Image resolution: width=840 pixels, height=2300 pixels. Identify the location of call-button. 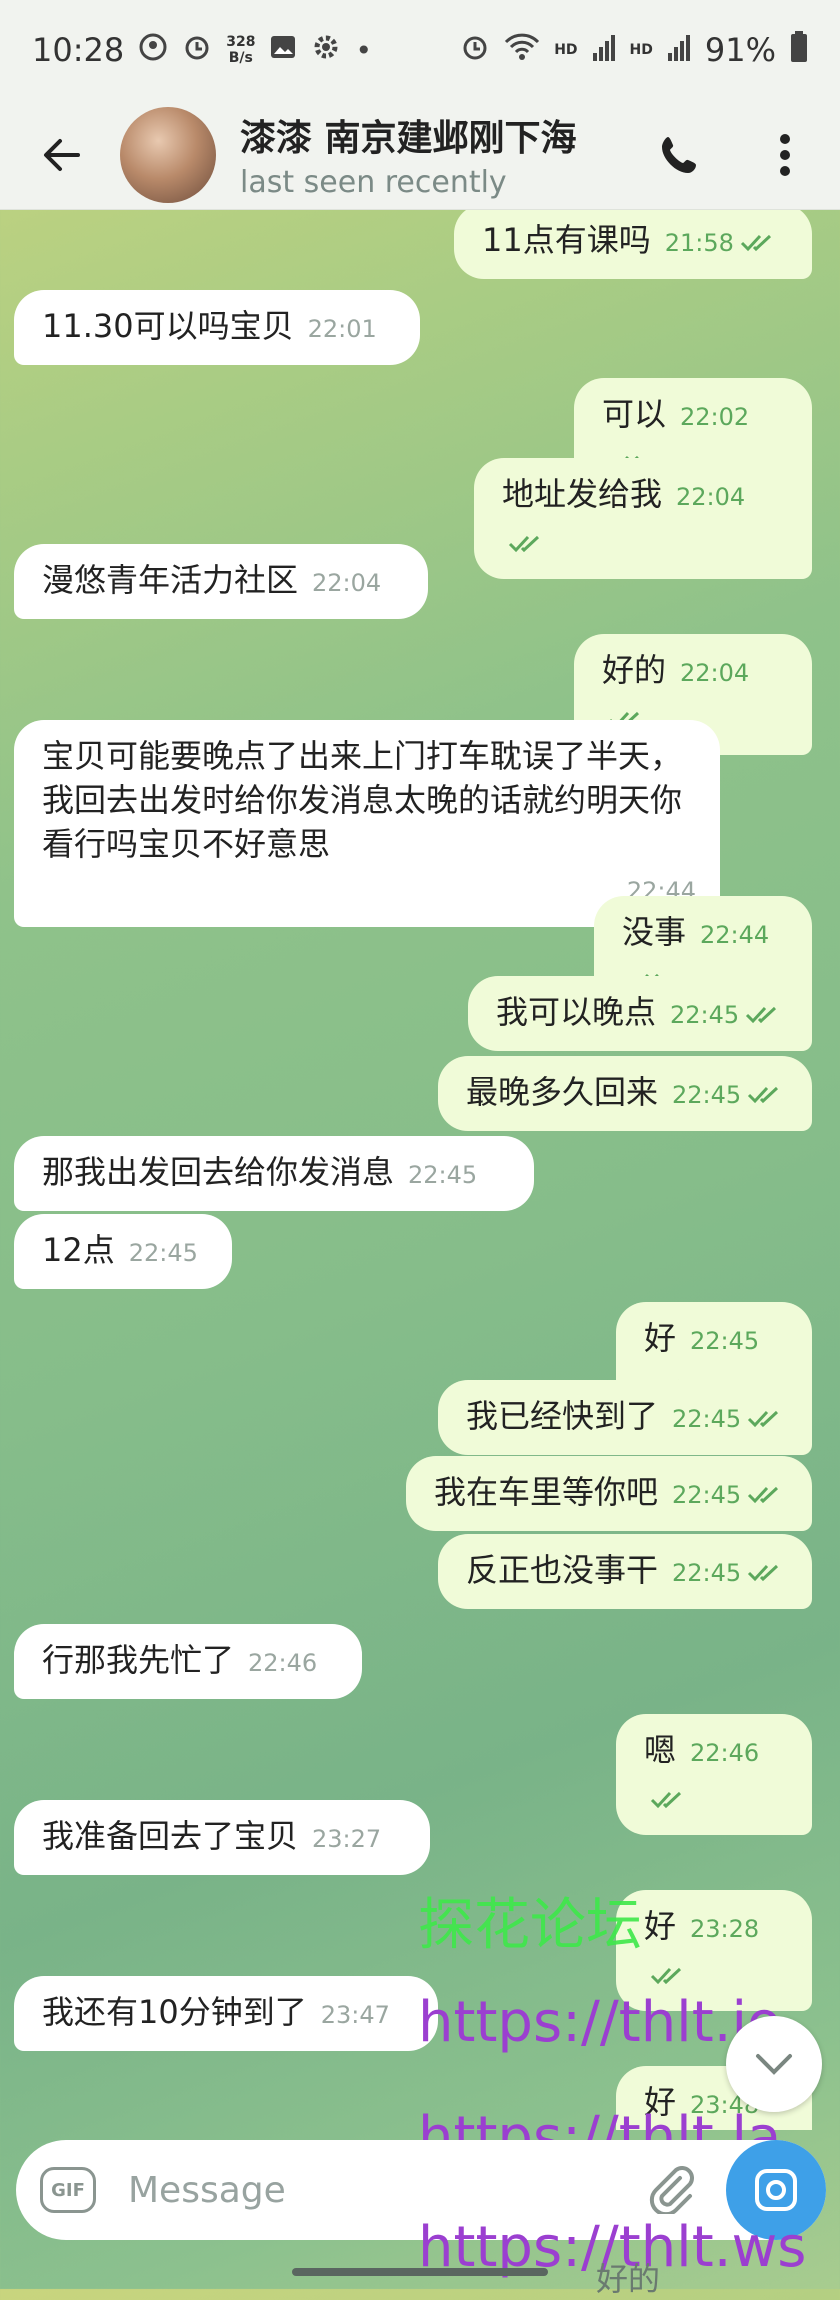
(680, 155).